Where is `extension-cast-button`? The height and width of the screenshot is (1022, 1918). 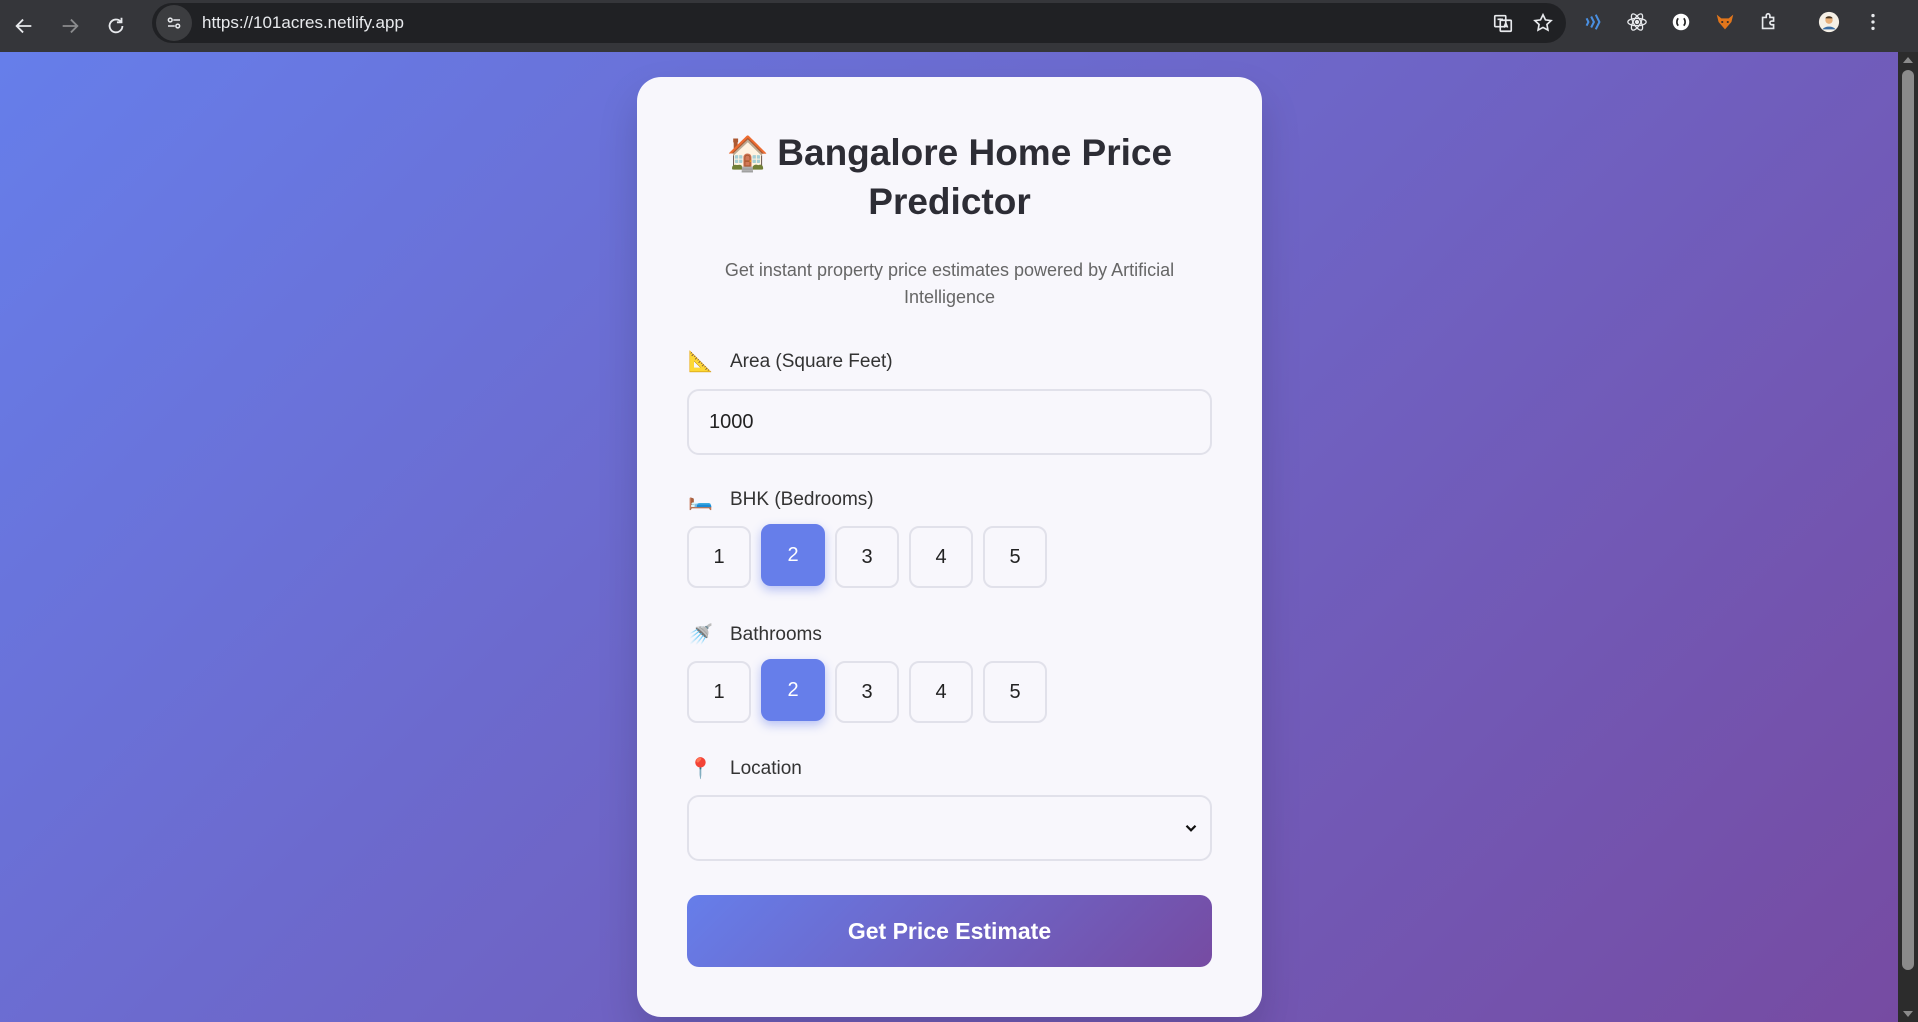
extension-cast-button is located at coordinates (1593, 22).